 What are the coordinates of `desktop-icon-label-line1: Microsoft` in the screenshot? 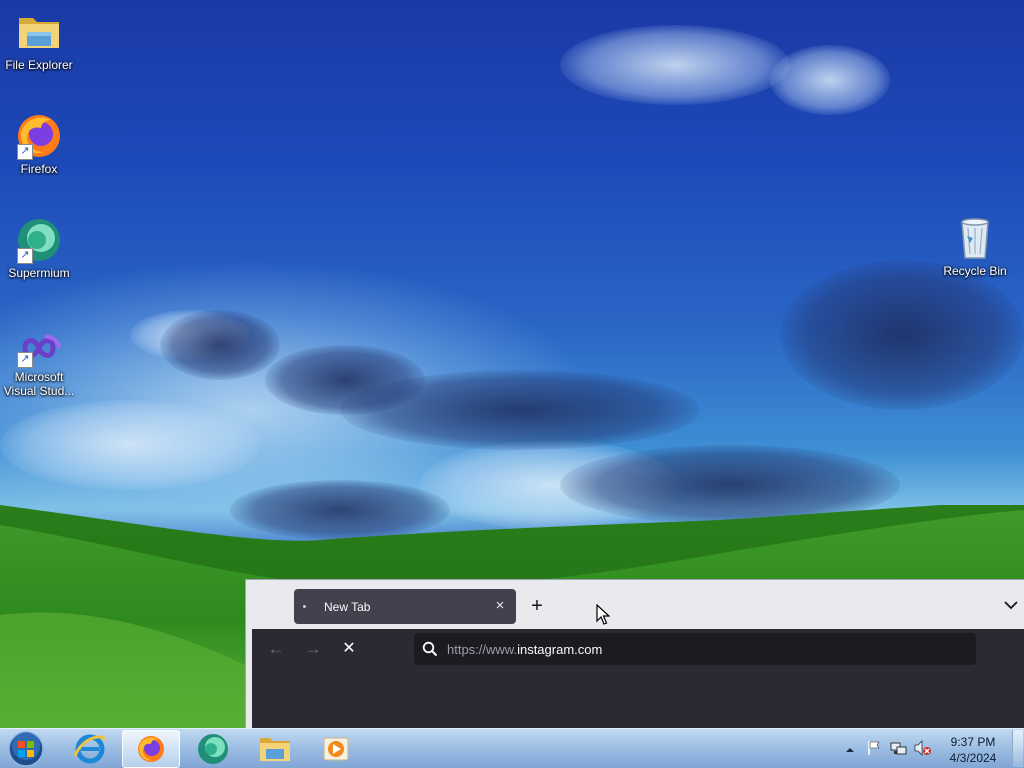 It's located at (39, 377).